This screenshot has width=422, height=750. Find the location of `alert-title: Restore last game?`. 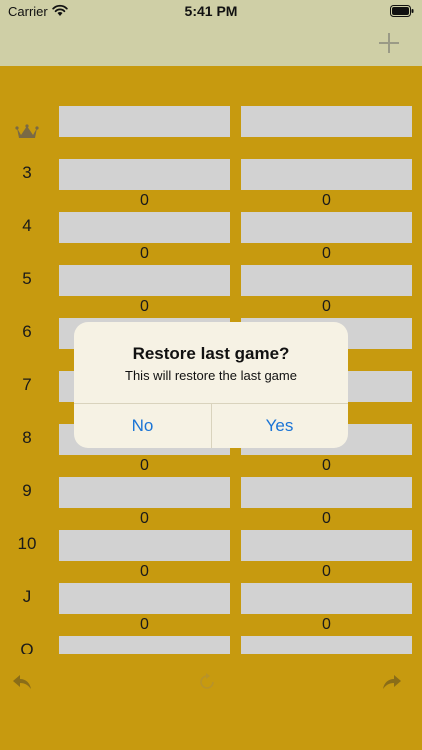

alert-title: Restore last game? is located at coordinates (211, 353).